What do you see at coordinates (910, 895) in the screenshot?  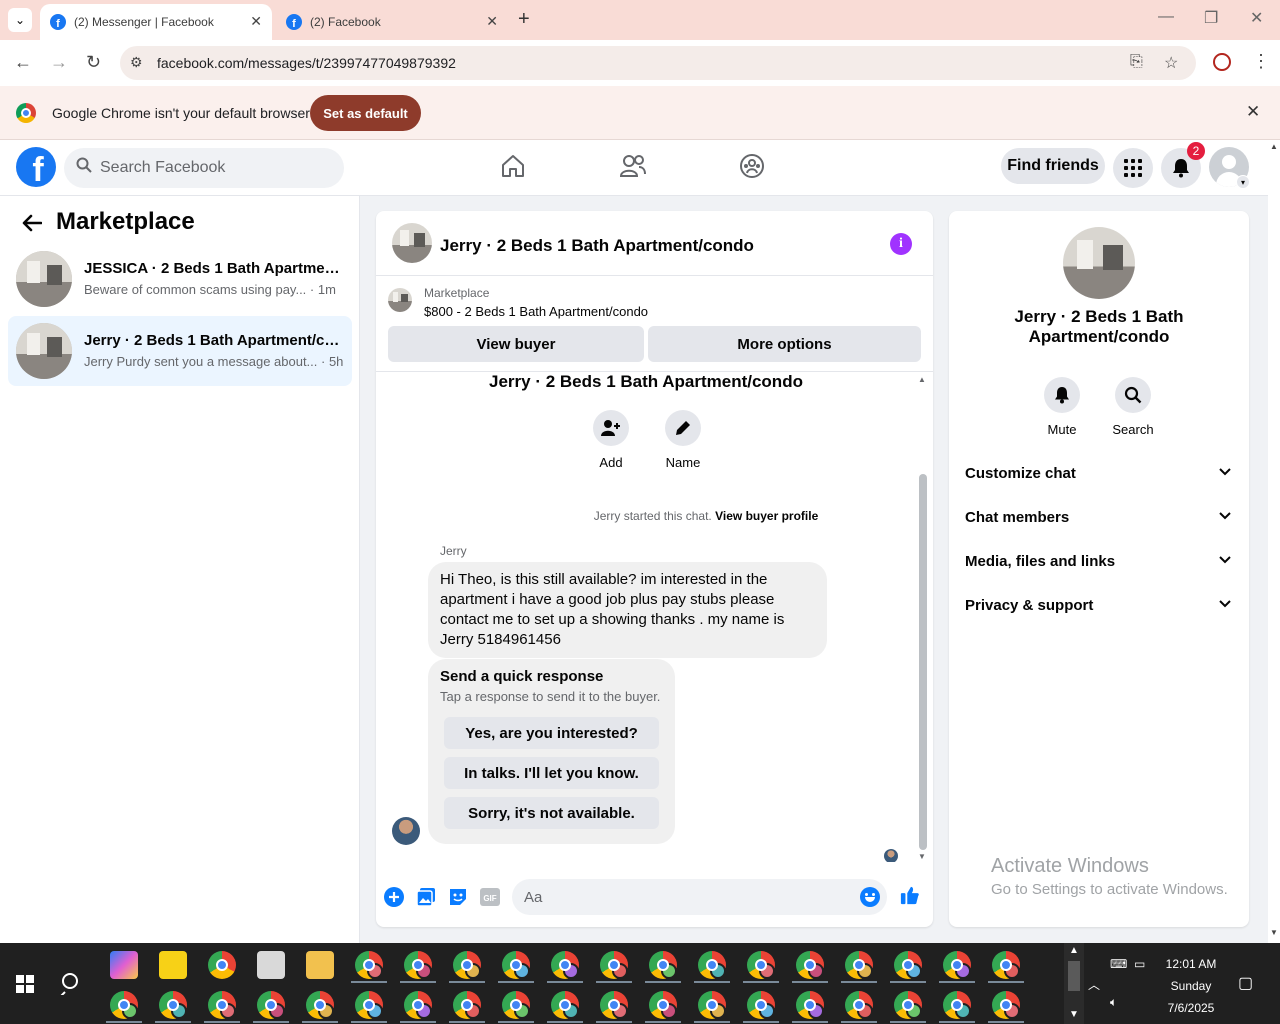 I see `thumbs-up-icon` at bounding box center [910, 895].